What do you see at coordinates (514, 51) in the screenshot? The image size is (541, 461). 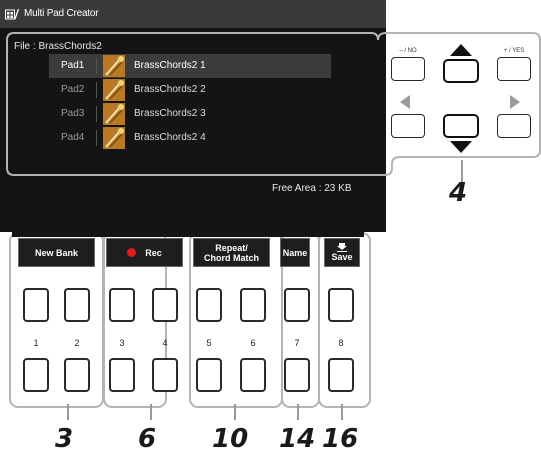 I see `yes-label: + / YES` at bounding box center [514, 51].